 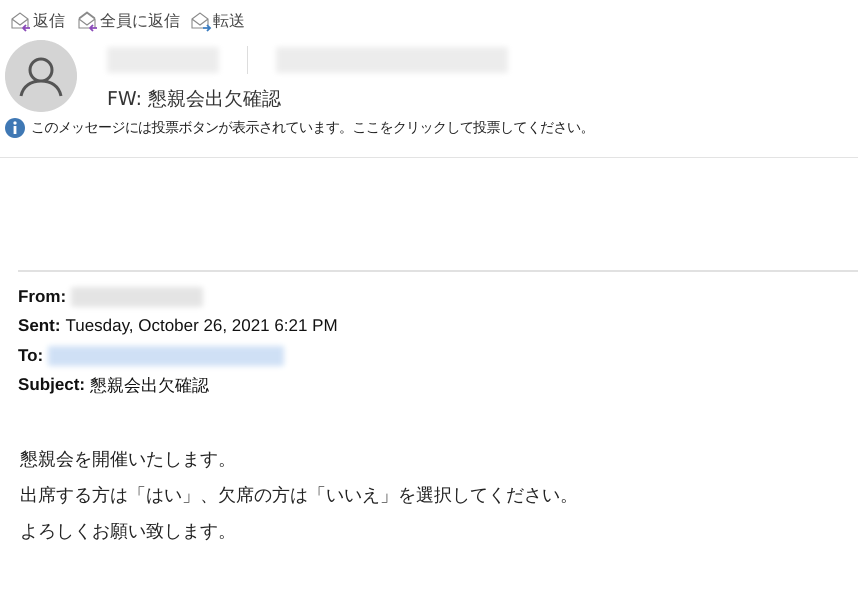 What do you see at coordinates (41, 76) in the screenshot?
I see `avatar-icon` at bounding box center [41, 76].